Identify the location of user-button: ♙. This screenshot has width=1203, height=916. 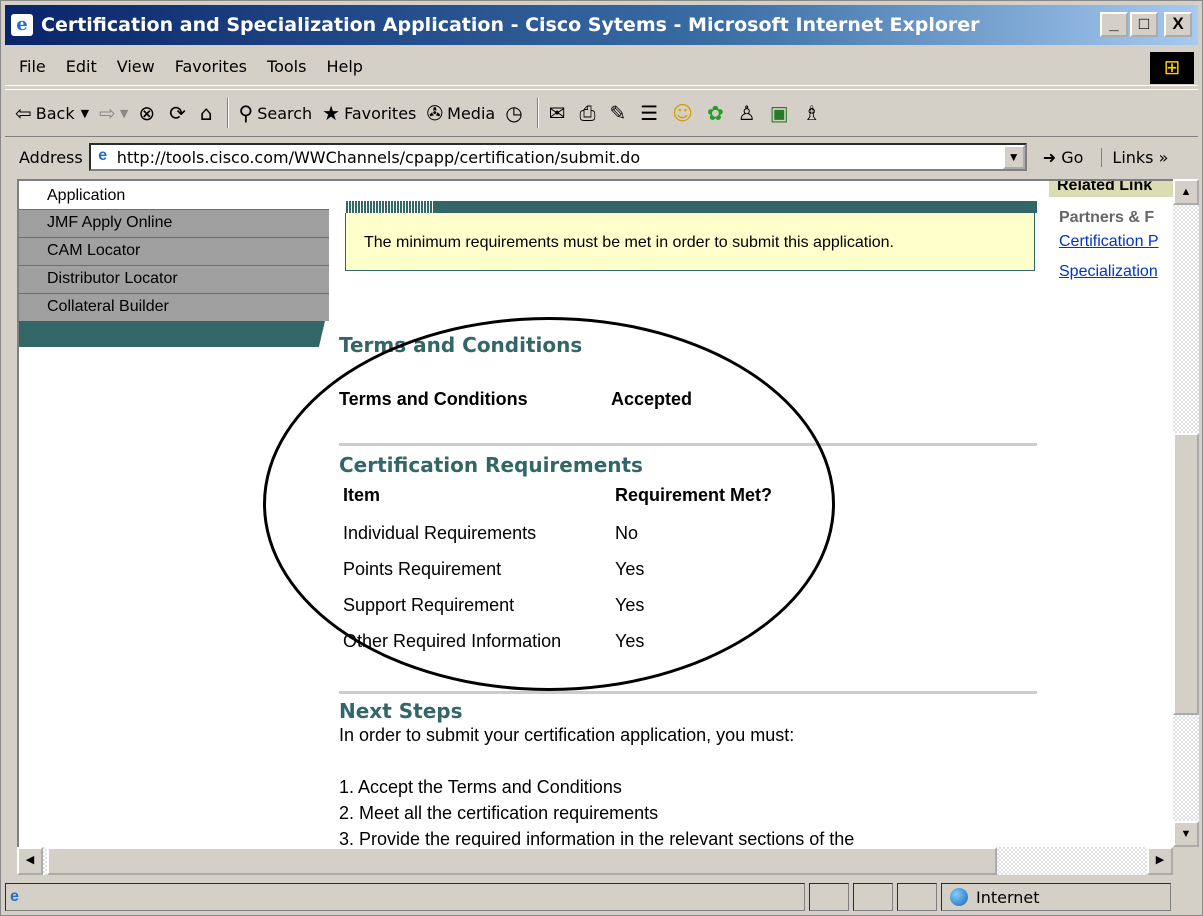
(749, 113).